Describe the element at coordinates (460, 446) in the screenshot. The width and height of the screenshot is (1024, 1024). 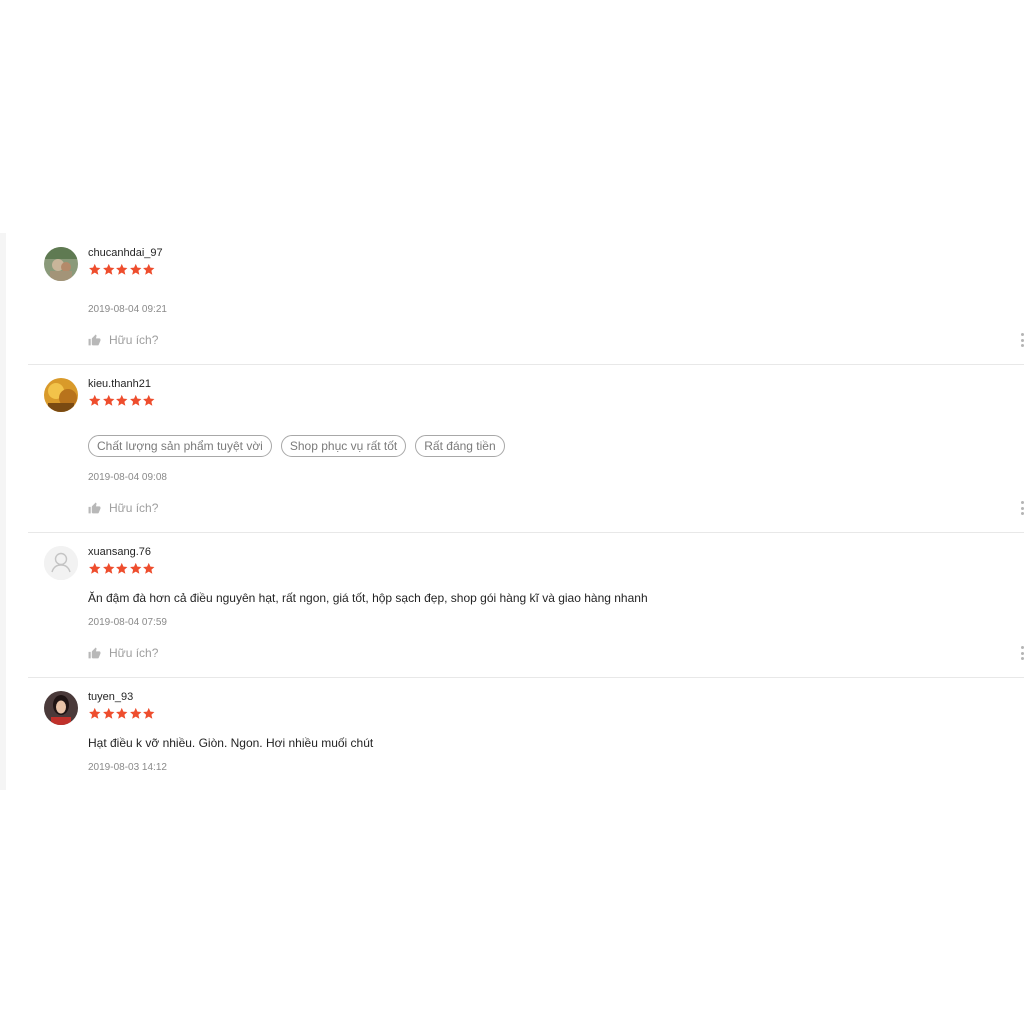
I see `review-tag: Rất đáng tiền` at that location.